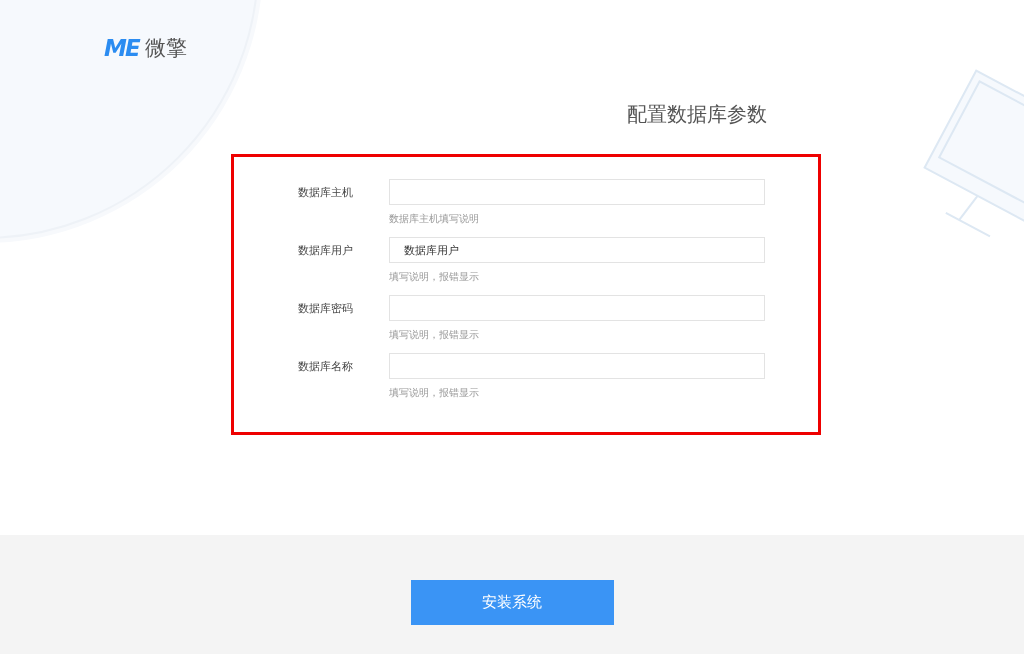 Image resolution: width=1024 pixels, height=654 pixels. Describe the element at coordinates (326, 193) in the screenshot. I see `field-label: 数据库主机` at that location.